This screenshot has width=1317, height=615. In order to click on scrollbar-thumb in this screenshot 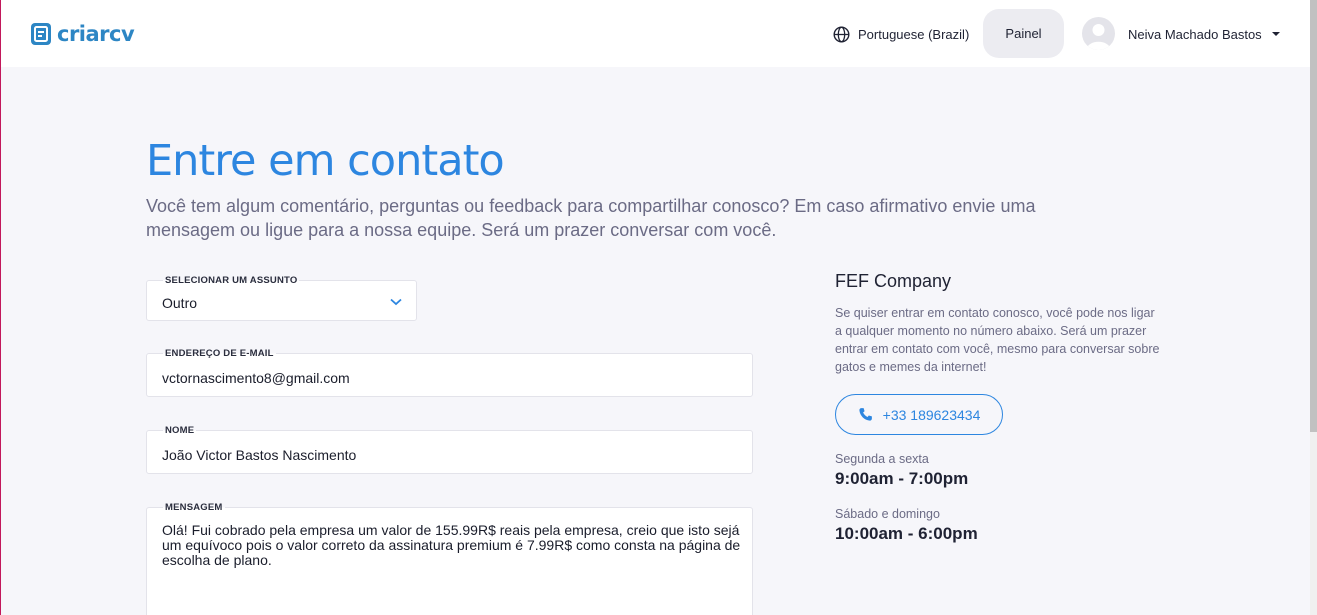, I will do `click(1313, 216)`.